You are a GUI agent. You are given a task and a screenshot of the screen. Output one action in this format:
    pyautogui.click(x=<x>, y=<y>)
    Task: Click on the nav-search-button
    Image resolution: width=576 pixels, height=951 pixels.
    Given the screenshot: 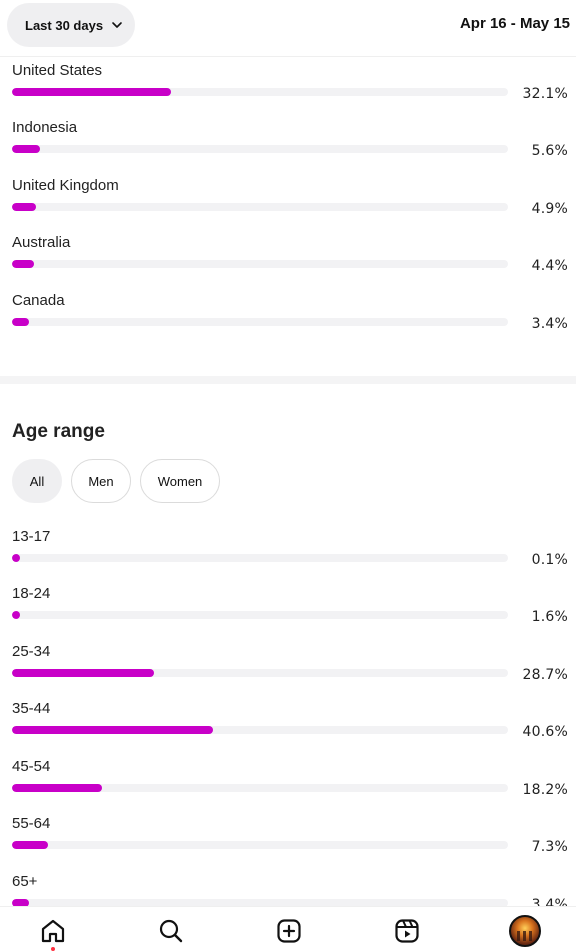 What is the action you would take?
    pyautogui.click(x=171, y=931)
    